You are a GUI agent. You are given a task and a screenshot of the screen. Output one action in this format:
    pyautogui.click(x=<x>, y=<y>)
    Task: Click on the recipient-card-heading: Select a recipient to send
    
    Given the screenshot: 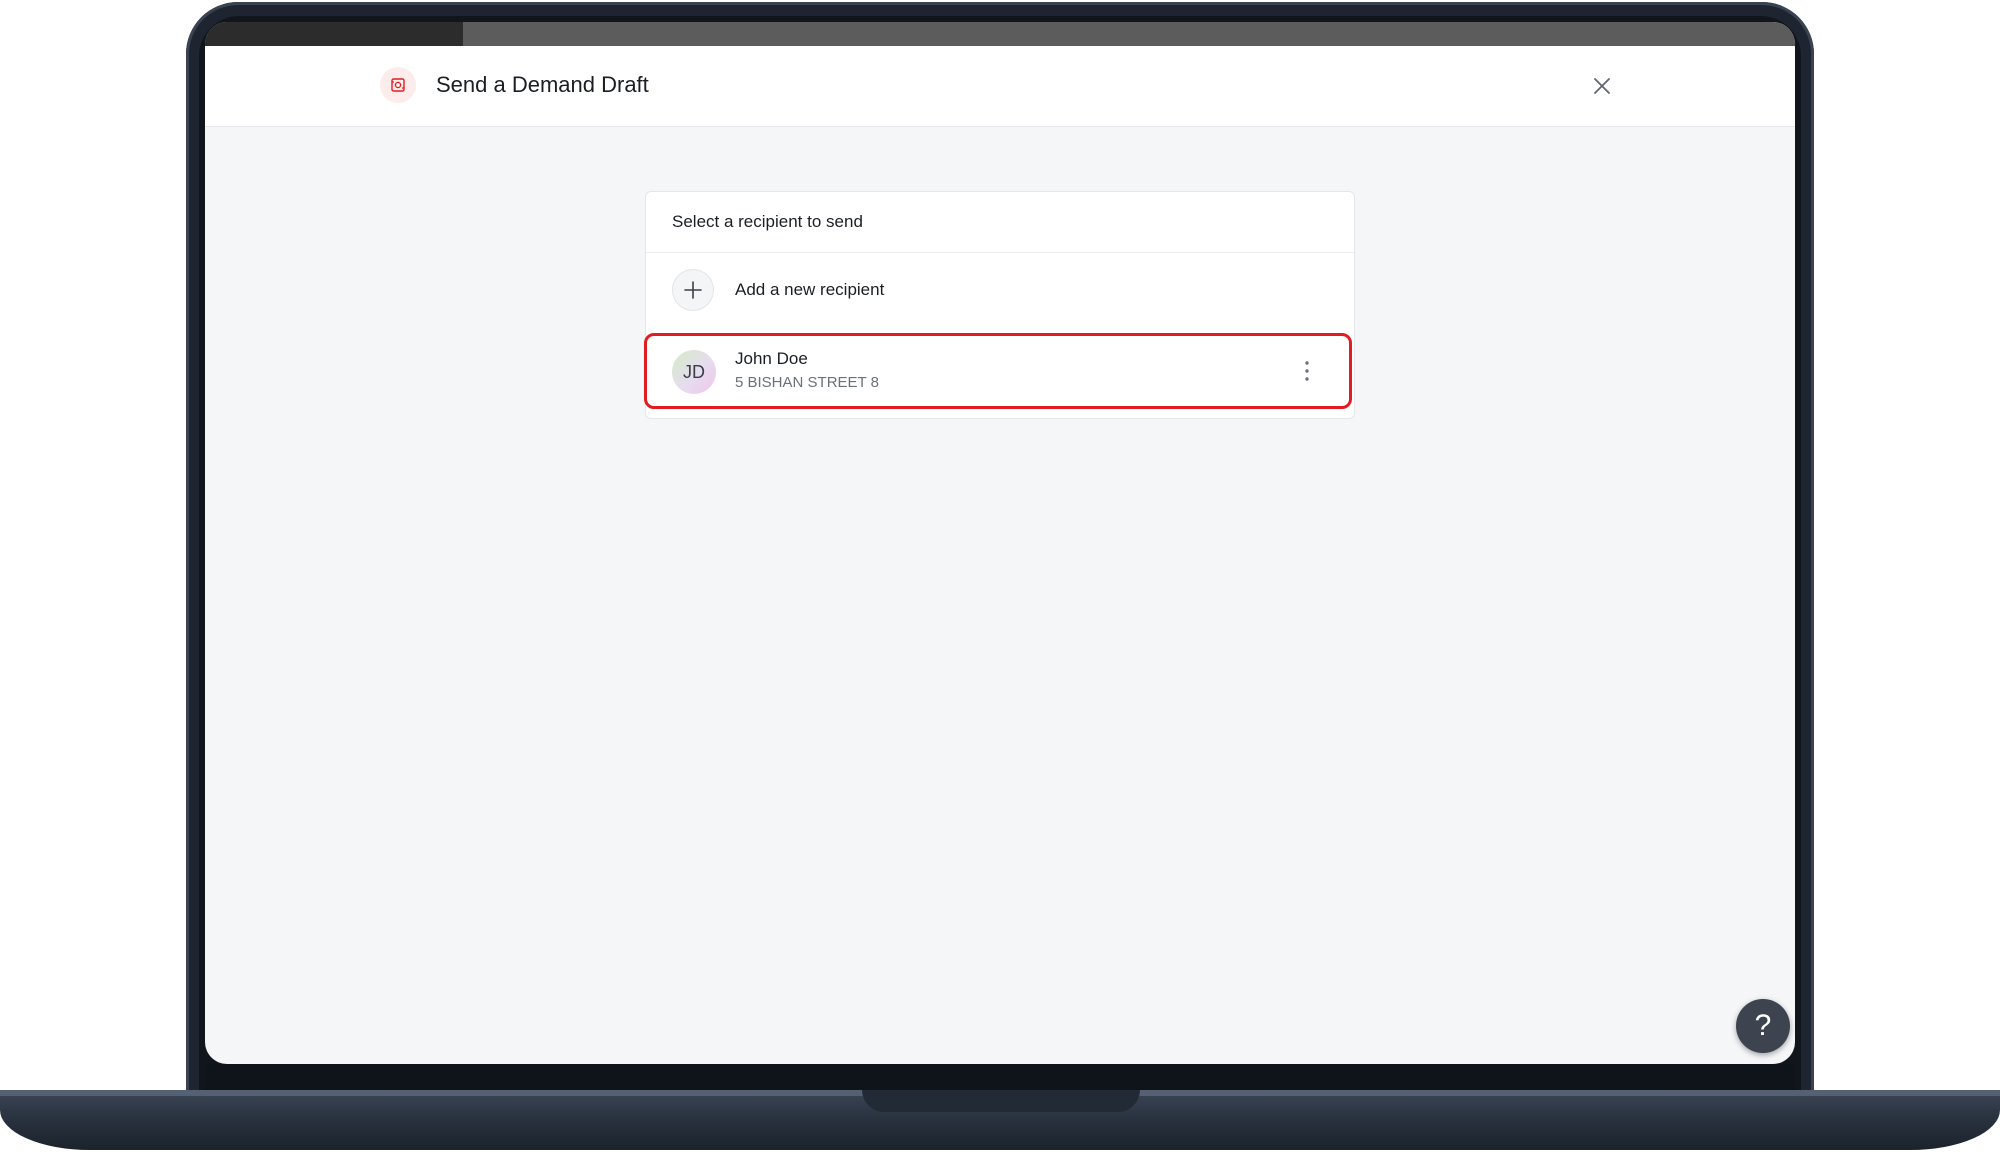 What is the action you would take?
    pyautogui.click(x=767, y=221)
    